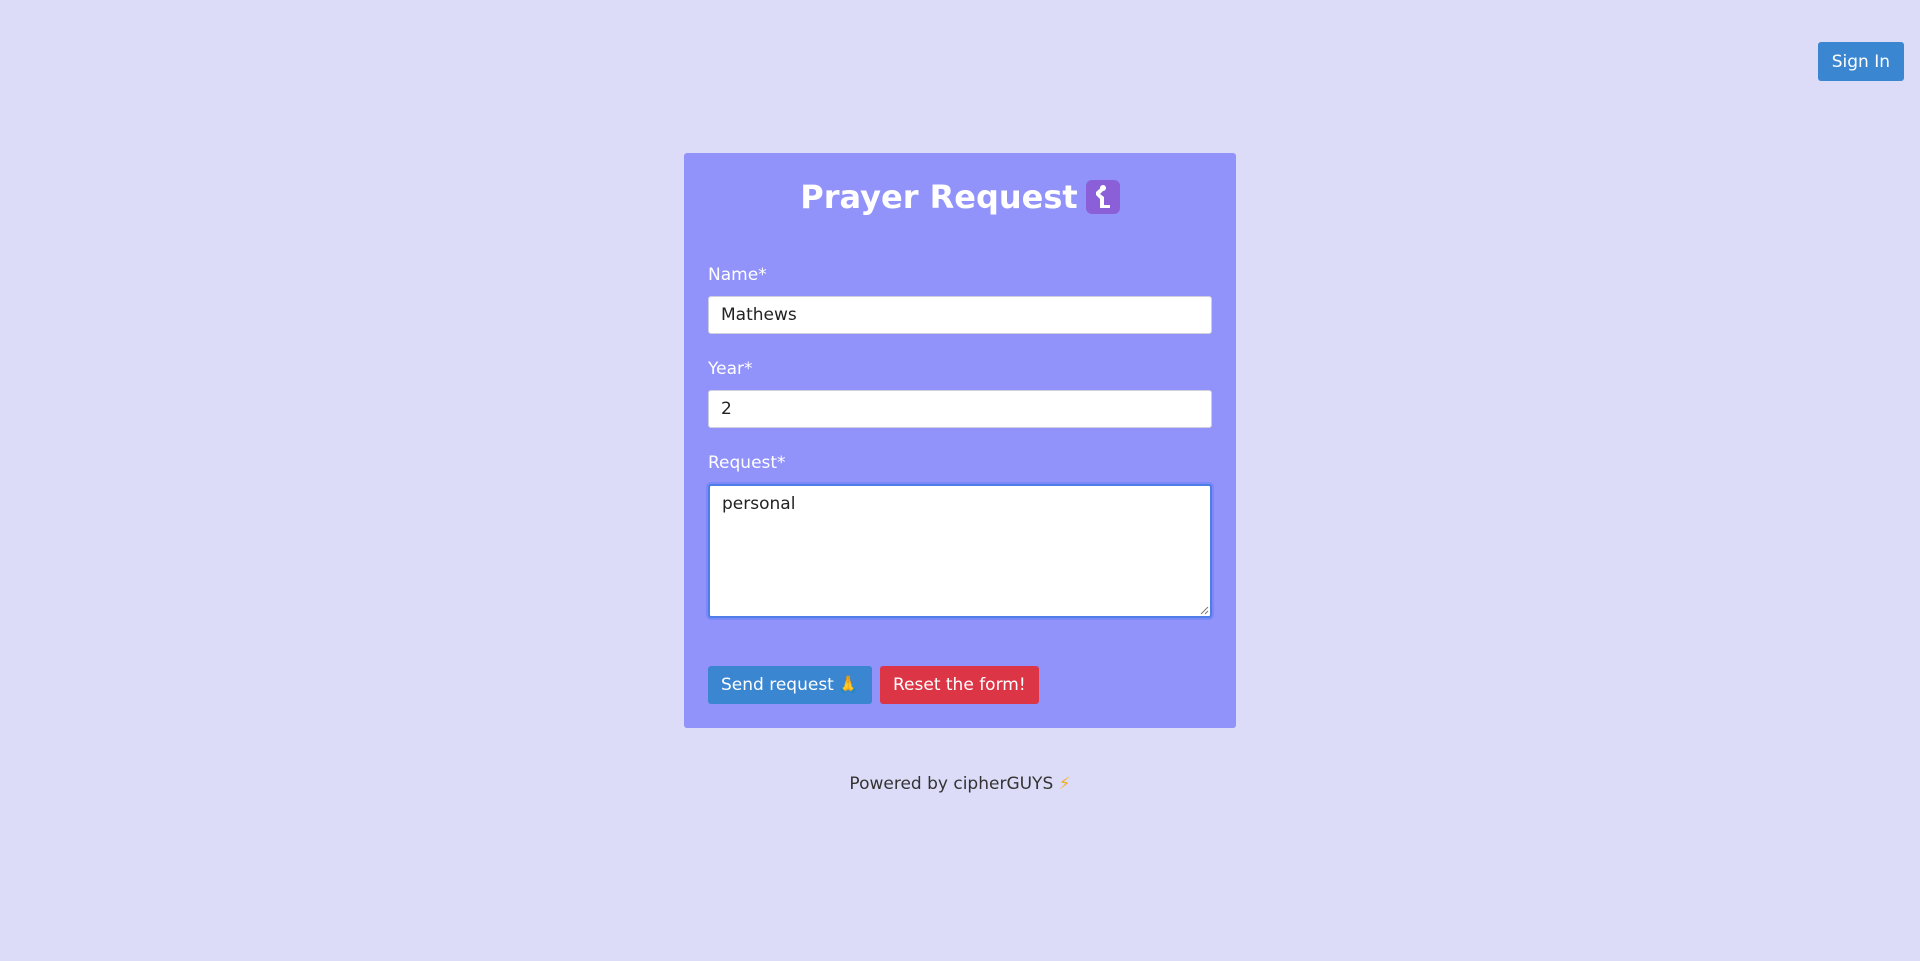  I want to click on reset-form-button: Reset the form!, so click(959, 685).